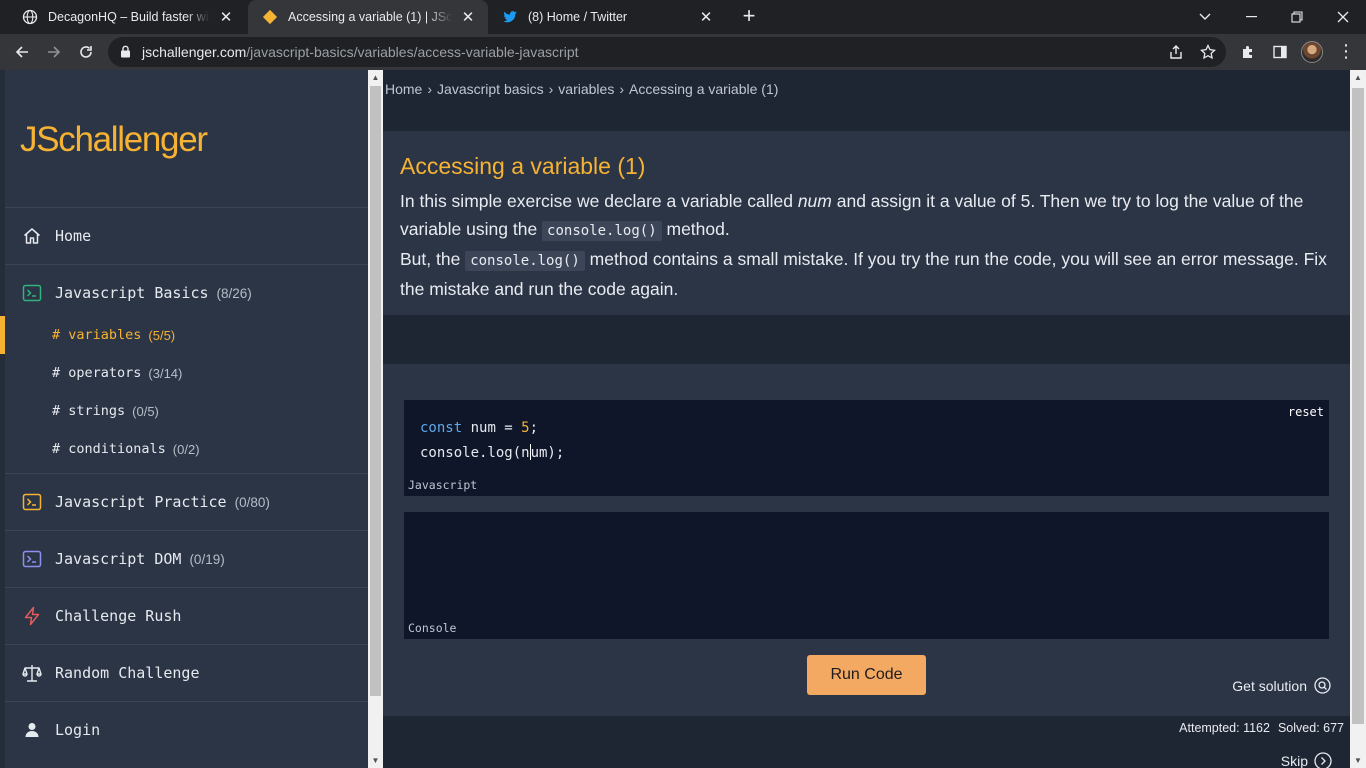 The width and height of the screenshot is (1366, 768). What do you see at coordinates (1176, 52) in the screenshot?
I see `share-icon` at bounding box center [1176, 52].